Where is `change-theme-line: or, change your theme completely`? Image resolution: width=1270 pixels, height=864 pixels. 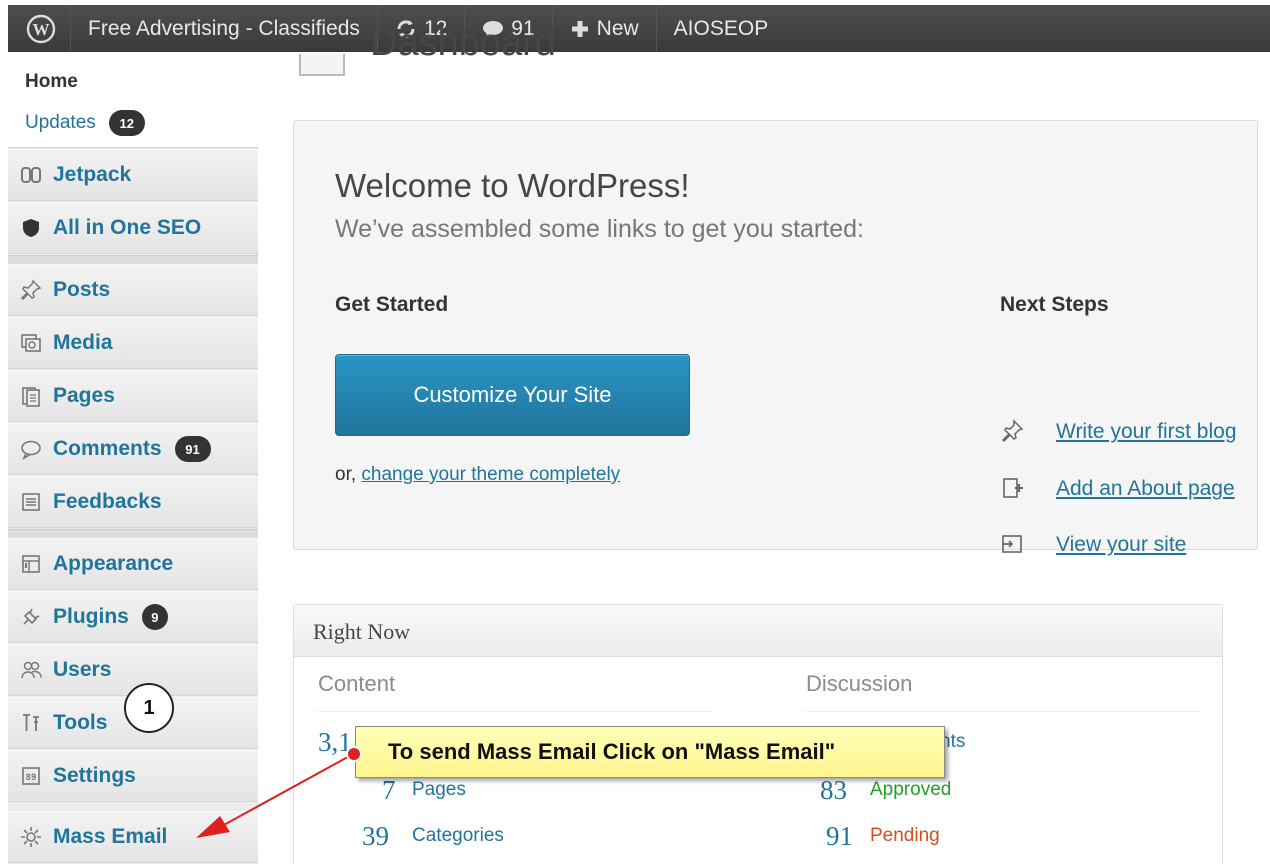
change-theme-line: or, change your theme completely is located at coordinates (477, 475).